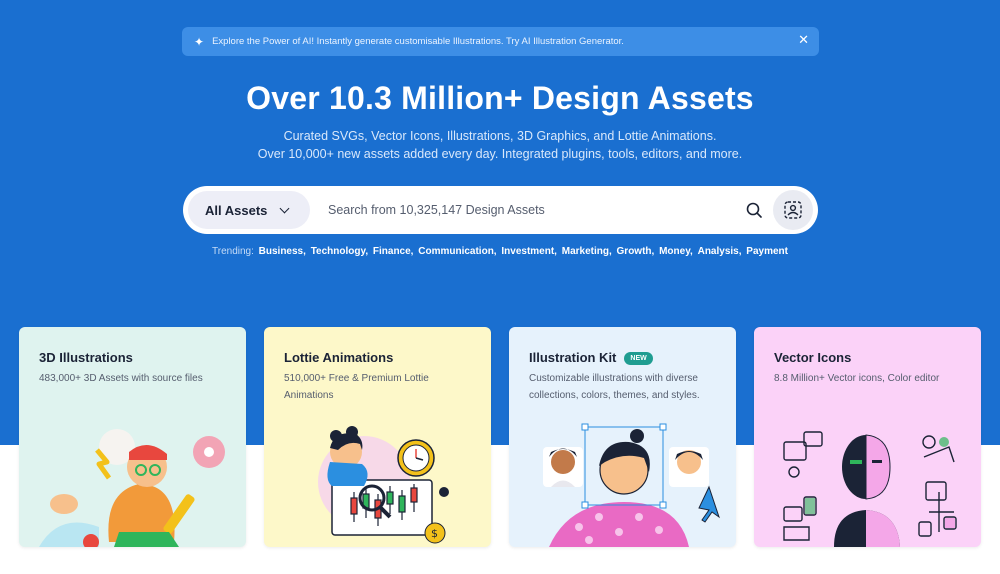  Describe the element at coordinates (236, 210) in the screenshot. I see `asset-type-label: All Assets` at that location.